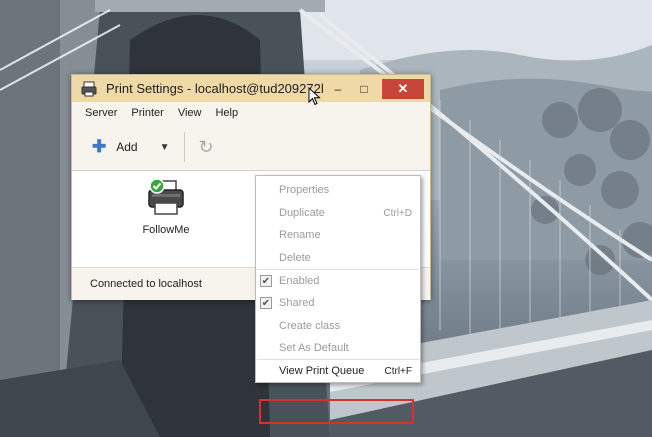 The width and height of the screenshot is (652, 437). I want to click on ctx-create-class: Create class, so click(338, 326).